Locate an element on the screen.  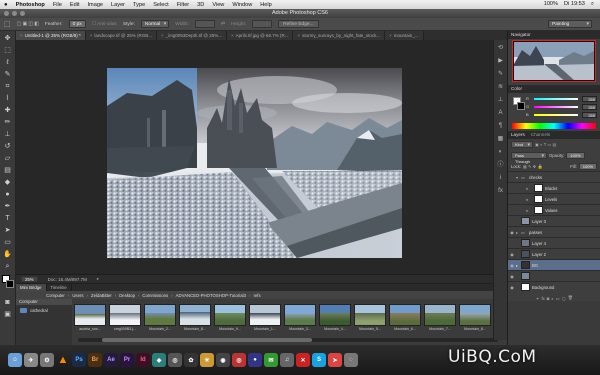
eyedropper-tool-icon: ⌇ is located at coordinates (8, 98).